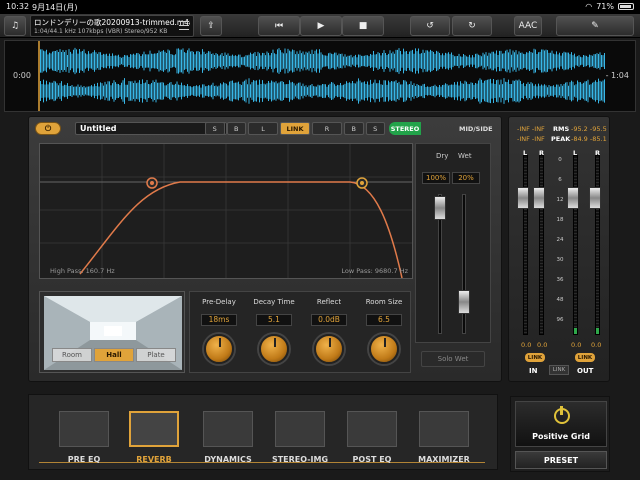 The width and height of the screenshot is (640, 480). What do you see at coordinates (561, 139) in the screenshot?
I see `peak-label: PEAK` at bounding box center [561, 139].